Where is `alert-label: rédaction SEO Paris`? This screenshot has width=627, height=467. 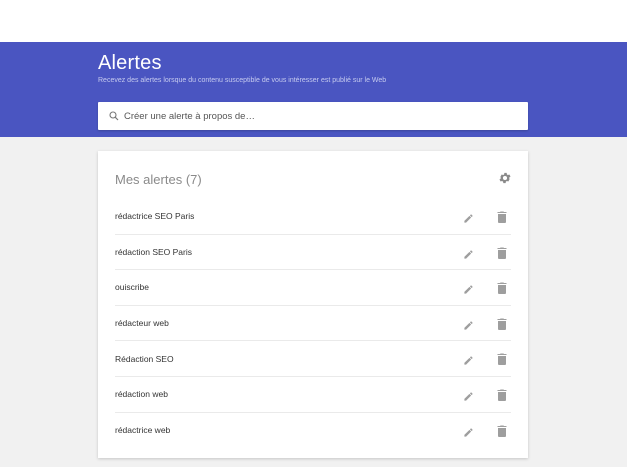 alert-label: rédaction SEO Paris is located at coordinates (153, 252).